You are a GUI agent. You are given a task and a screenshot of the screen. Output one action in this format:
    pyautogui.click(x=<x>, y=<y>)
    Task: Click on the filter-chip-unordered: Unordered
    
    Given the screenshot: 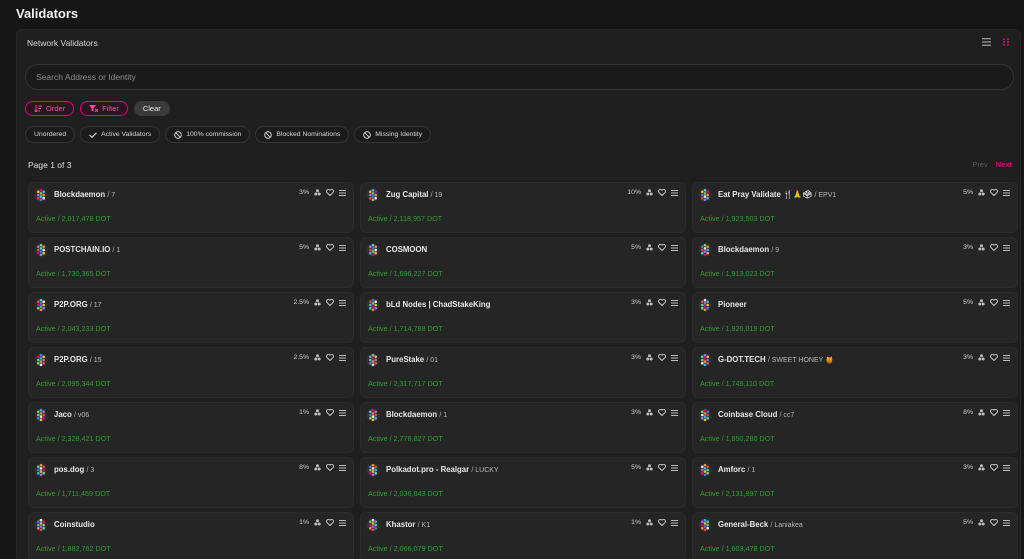 What is the action you would take?
    pyautogui.click(x=50, y=134)
    